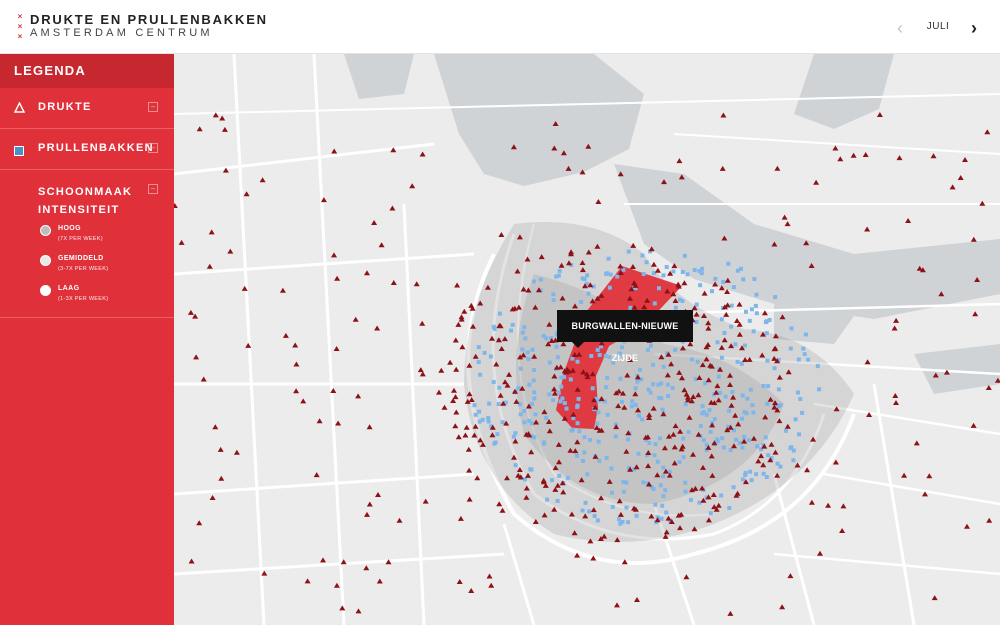 This screenshot has height=625, width=1000. Describe the element at coordinates (974, 28) in the screenshot. I see `next-month-button: ›` at that location.